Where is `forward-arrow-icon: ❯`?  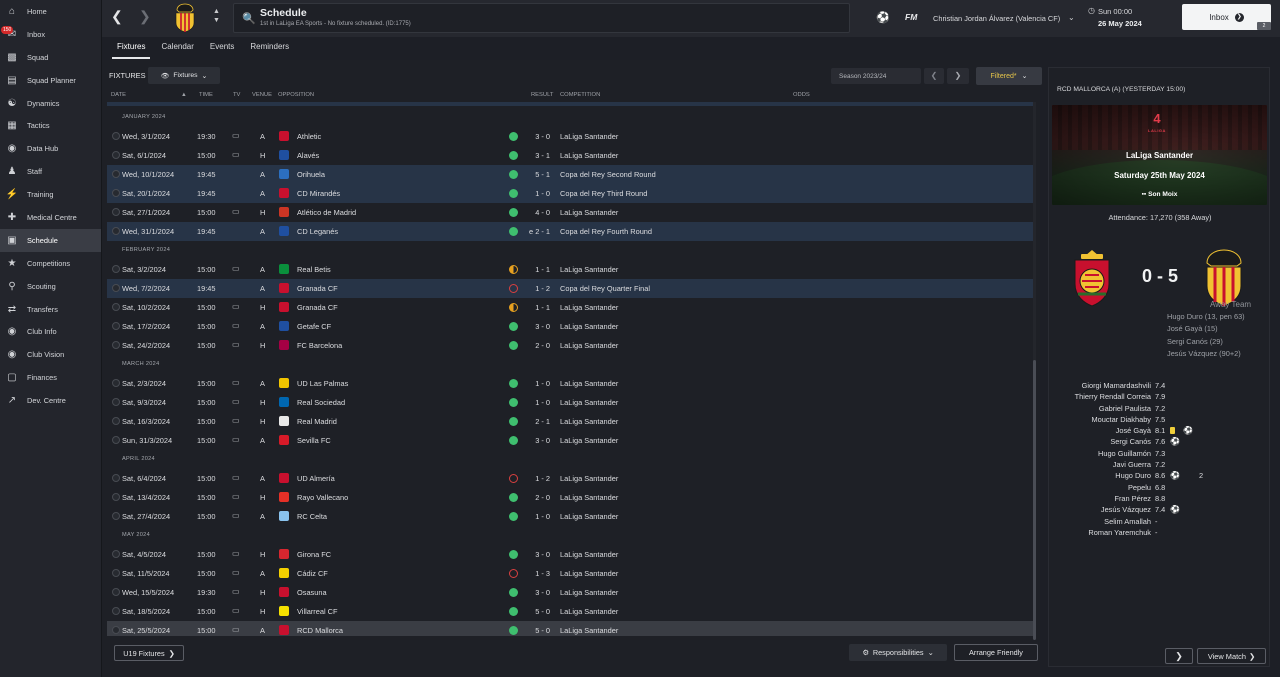
forward-arrow-icon: ❯ is located at coordinates (145, 16).